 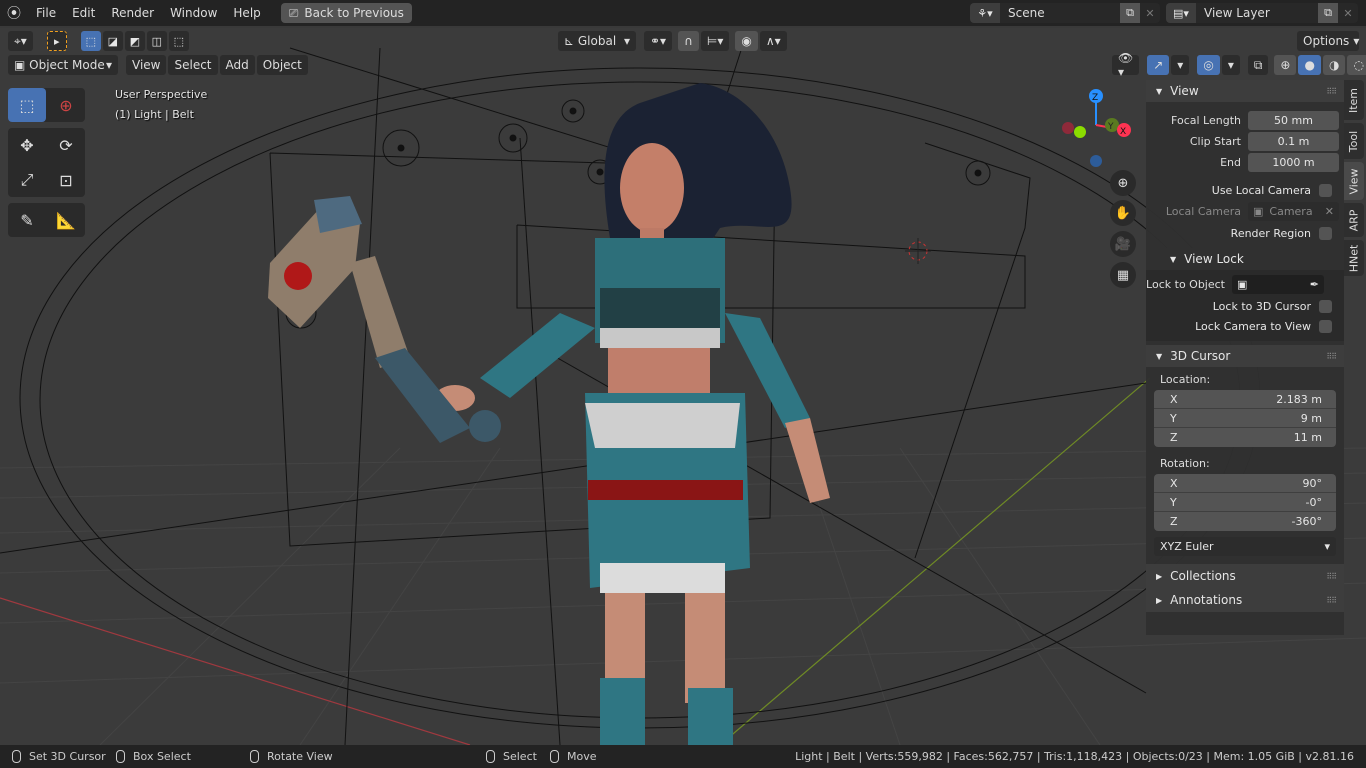 What do you see at coordinates (1130, 13) in the screenshot?
I see `new-scene-icon: ⧉` at bounding box center [1130, 13].